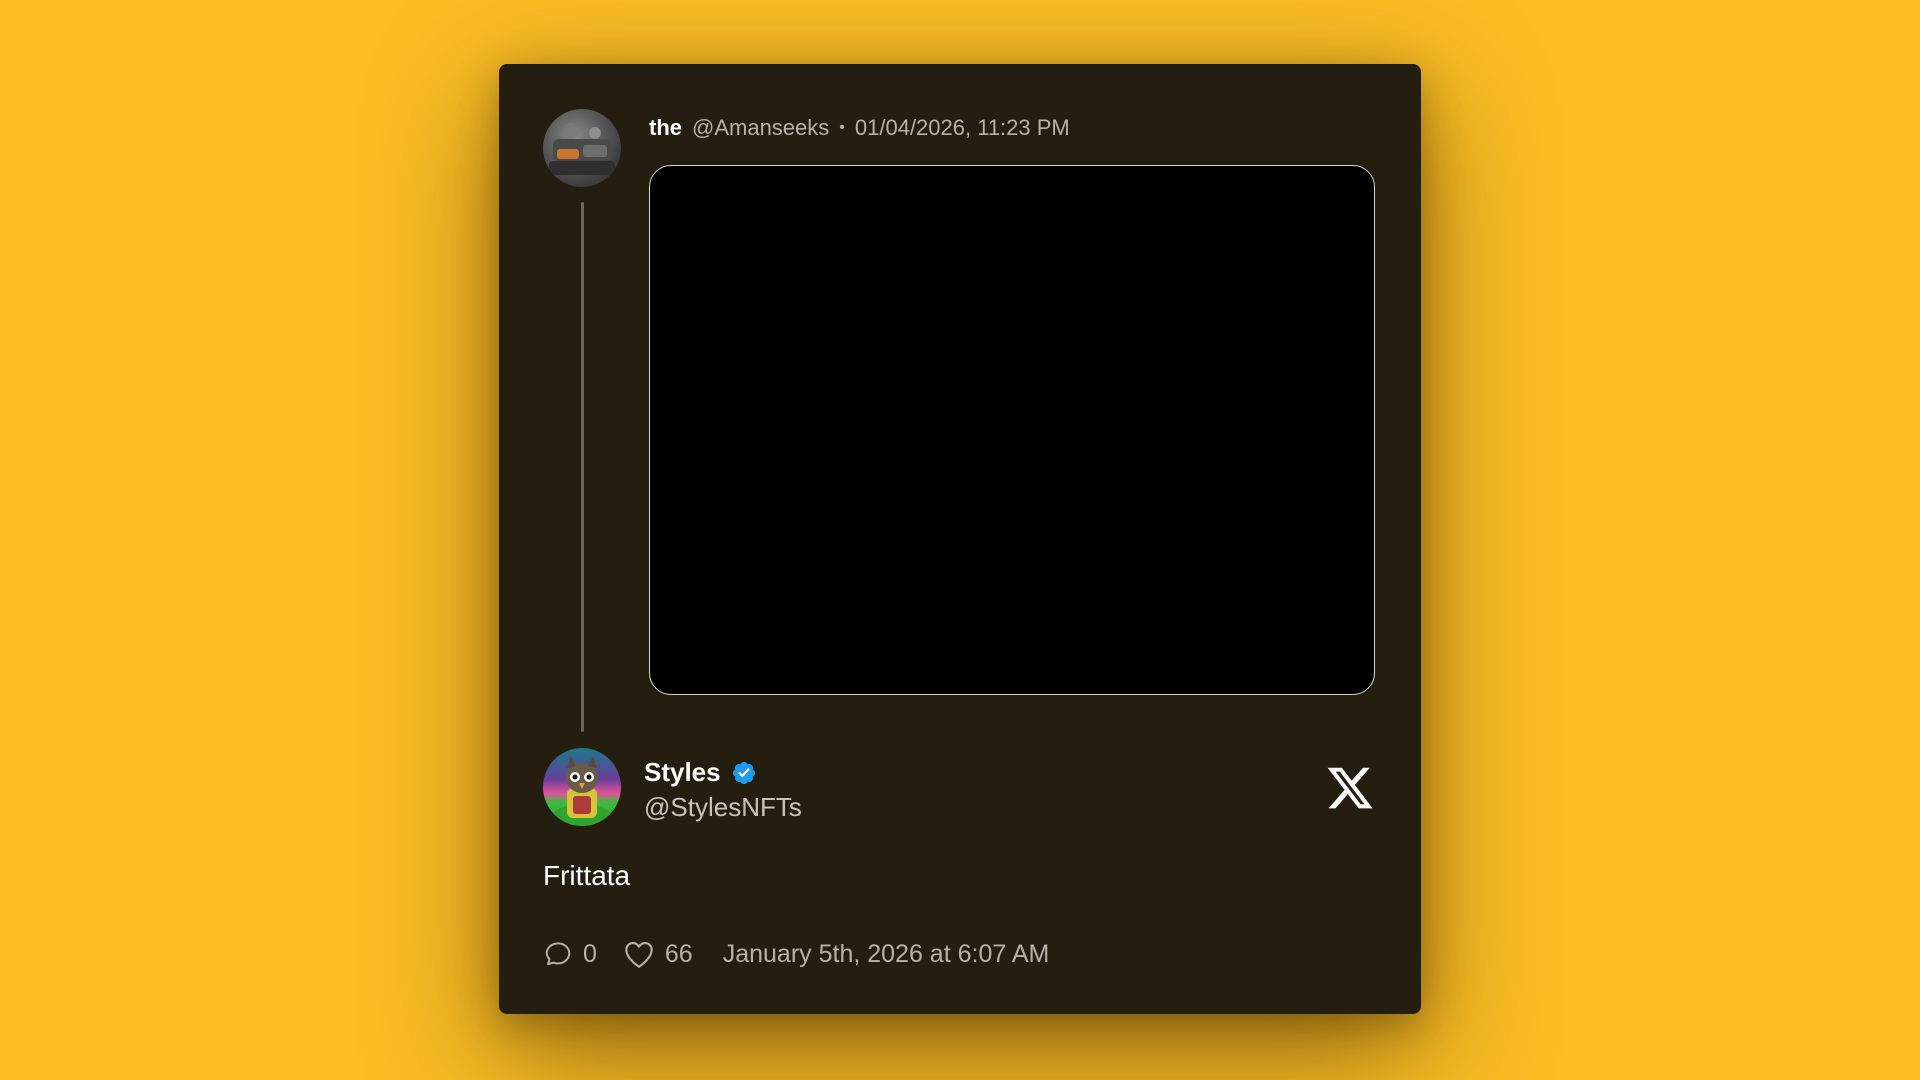 This screenshot has height=1080, width=1920. Describe the element at coordinates (744, 773) in the screenshot. I see `verified-badge-icon` at that location.